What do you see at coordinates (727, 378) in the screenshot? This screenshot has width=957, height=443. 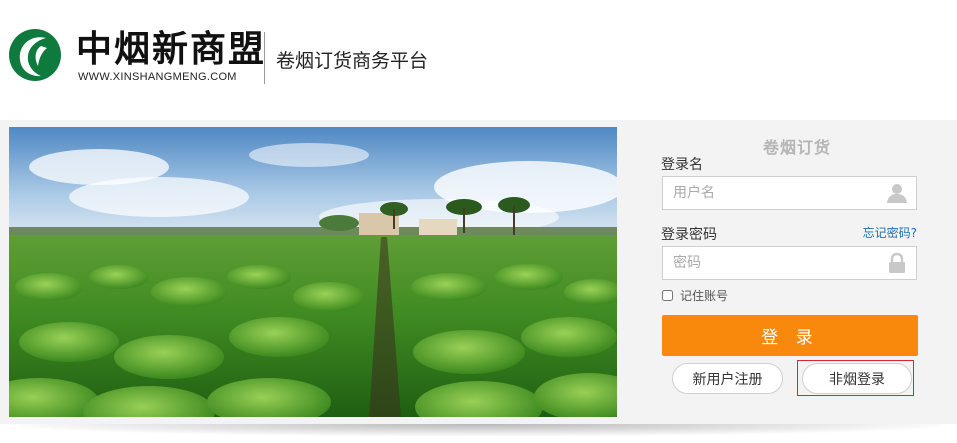 I see `register-button: 新用户注册` at bounding box center [727, 378].